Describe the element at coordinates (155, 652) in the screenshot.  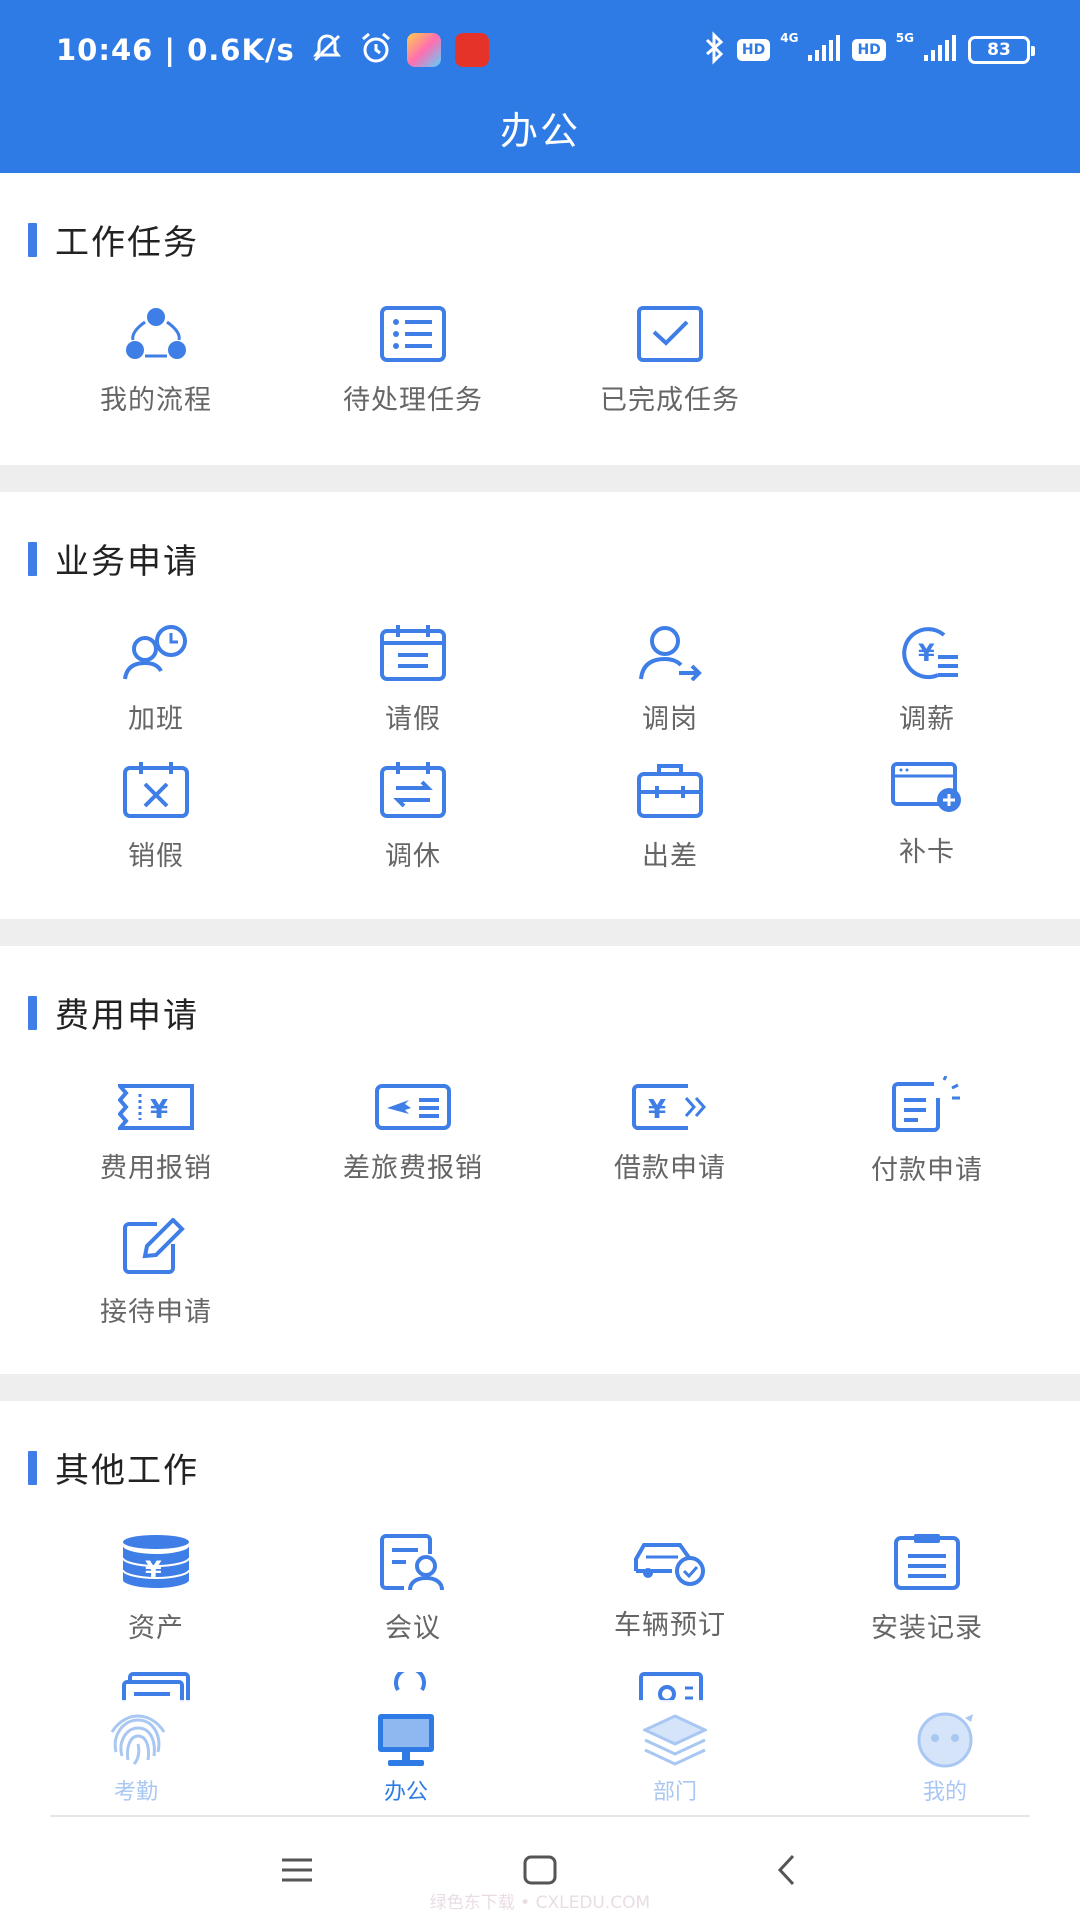
I see `overtime-icon` at that location.